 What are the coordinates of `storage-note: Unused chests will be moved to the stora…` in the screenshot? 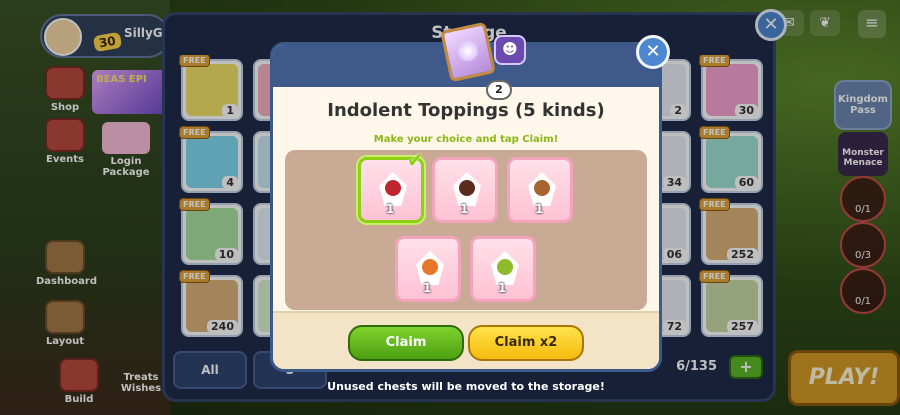 It's located at (466, 386).